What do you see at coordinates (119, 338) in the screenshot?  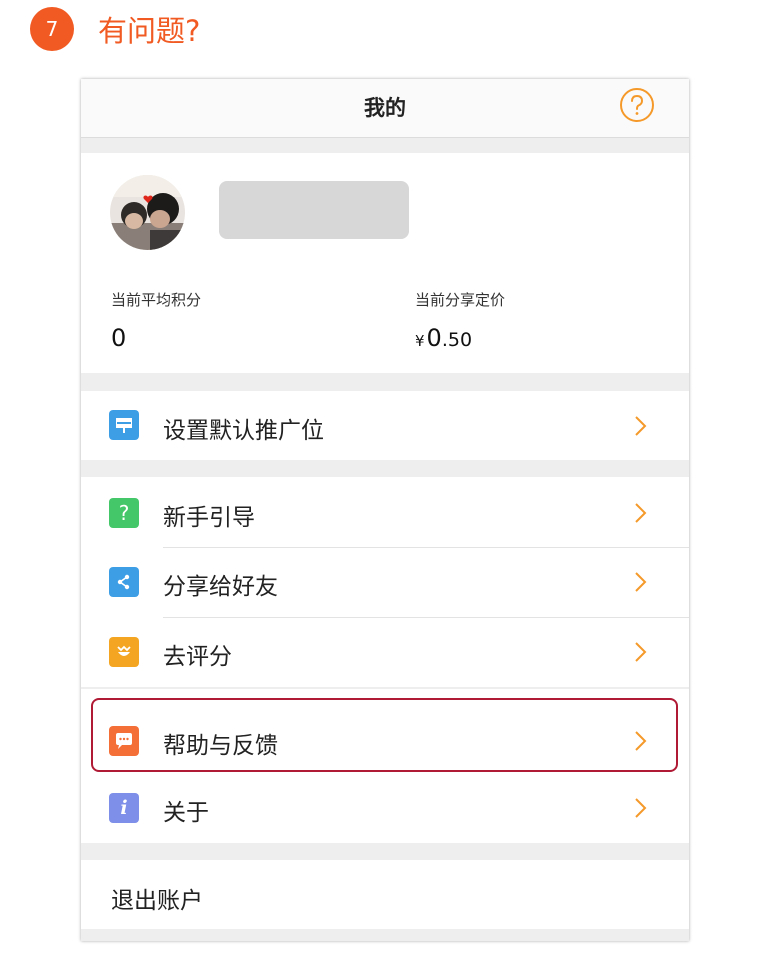 I see `avg-score-value: 0` at bounding box center [119, 338].